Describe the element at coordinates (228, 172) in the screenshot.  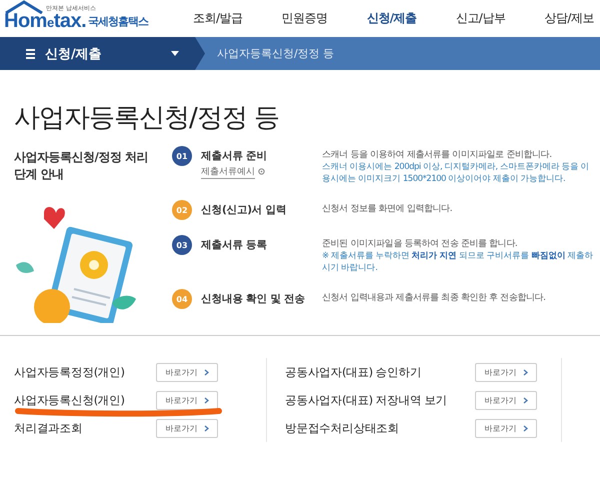
I see `example-link: 제출서류예시` at that location.